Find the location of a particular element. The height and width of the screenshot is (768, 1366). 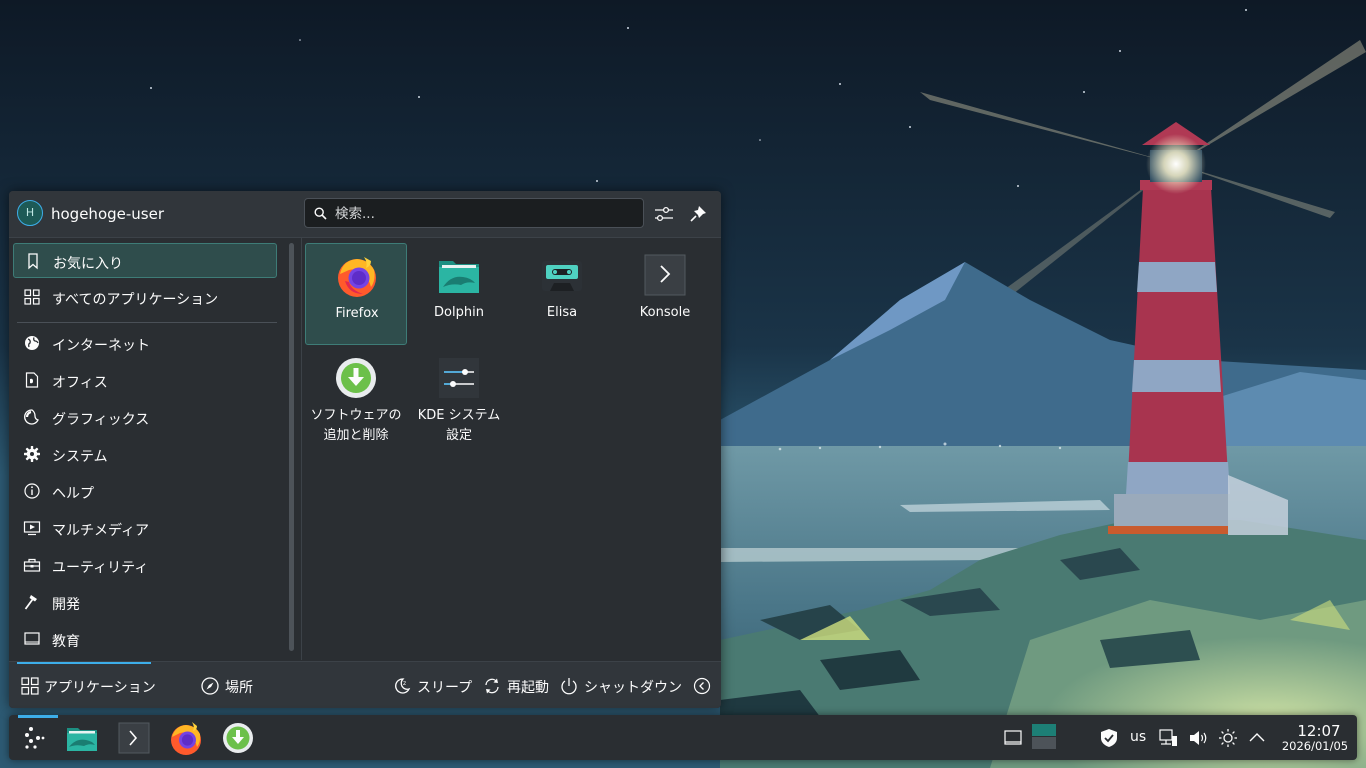

category-label: ヘルプ is located at coordinates (73, 494).